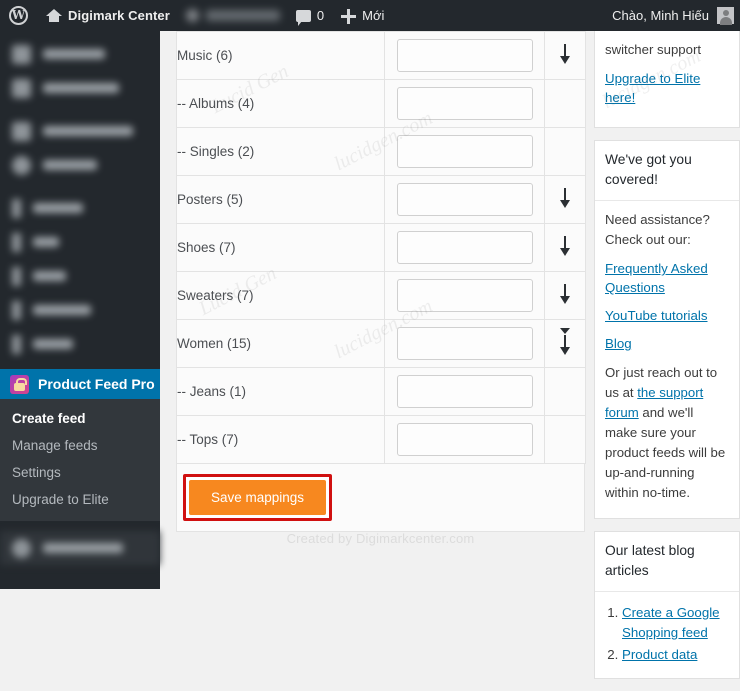 This screenshot has width=740, height=691. What do you see at coordinates (280, 439) in the screenshot?
I see `category-label: -- Tops (7)` at bounding box center [280, 439].